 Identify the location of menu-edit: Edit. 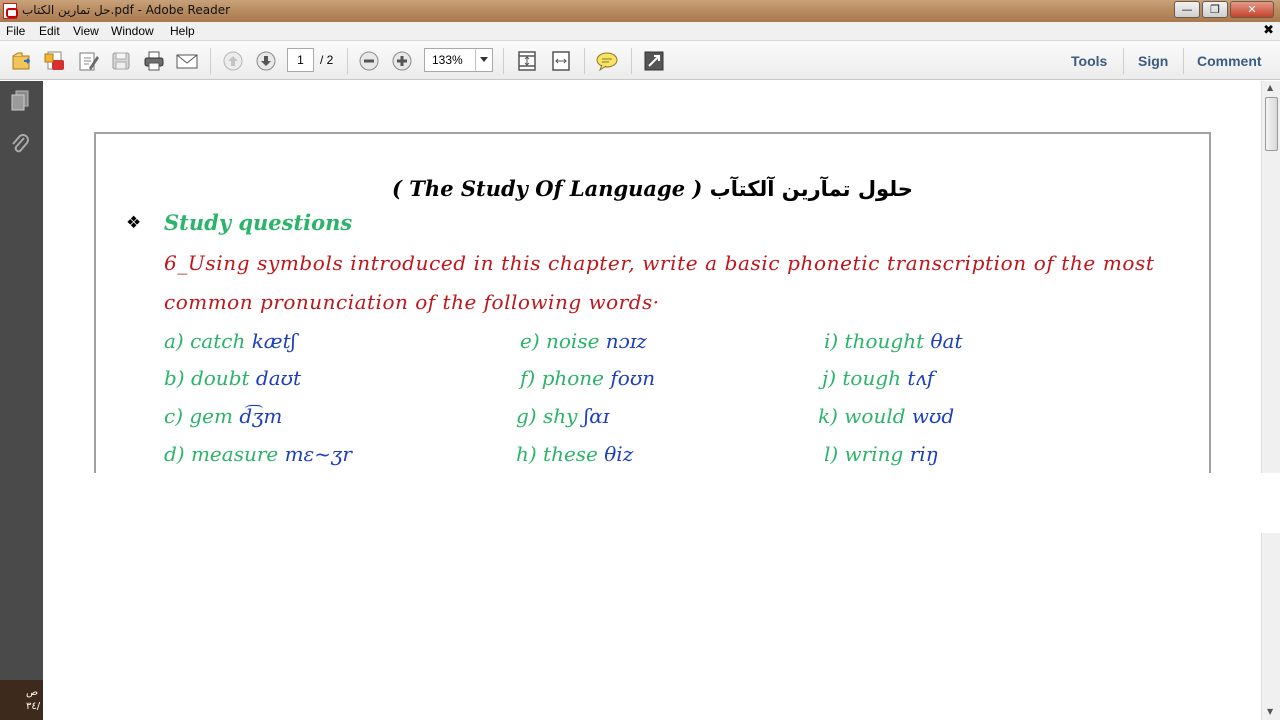
(49, 31).